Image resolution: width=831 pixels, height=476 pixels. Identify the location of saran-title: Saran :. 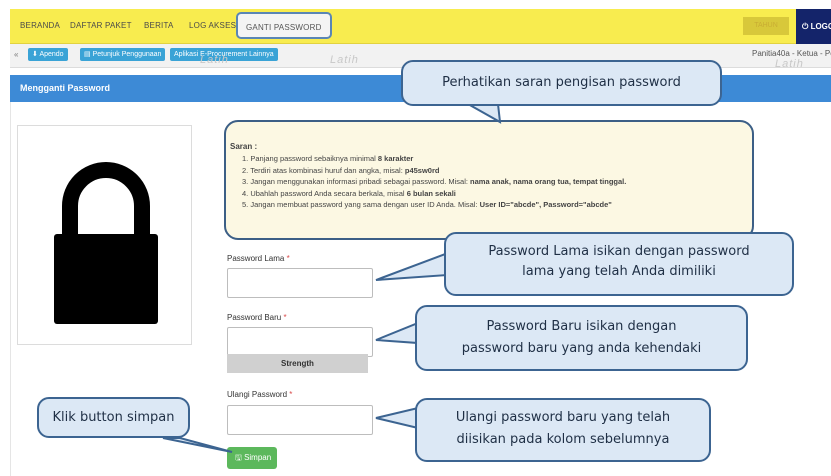
(244, 146).